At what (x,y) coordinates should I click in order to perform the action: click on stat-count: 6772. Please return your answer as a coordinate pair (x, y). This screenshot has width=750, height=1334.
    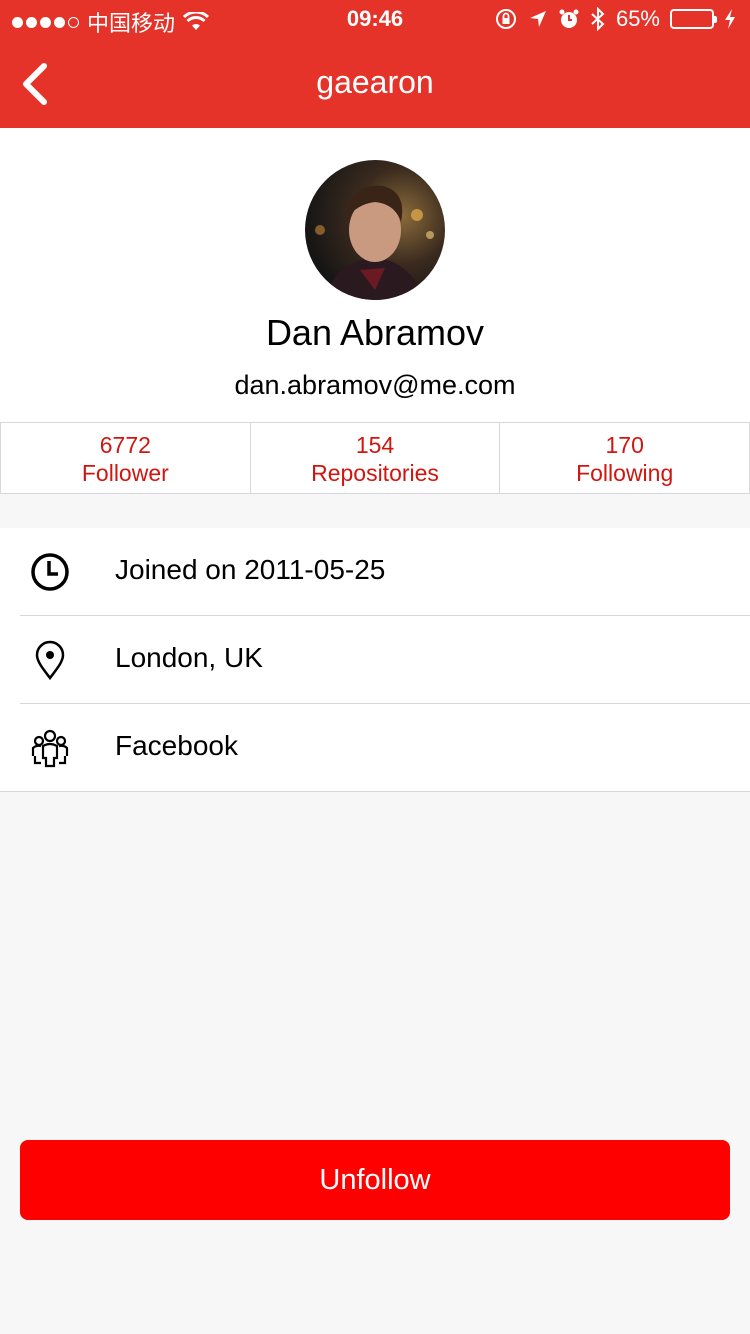
    Looking at the image, I should click on (125, 445).